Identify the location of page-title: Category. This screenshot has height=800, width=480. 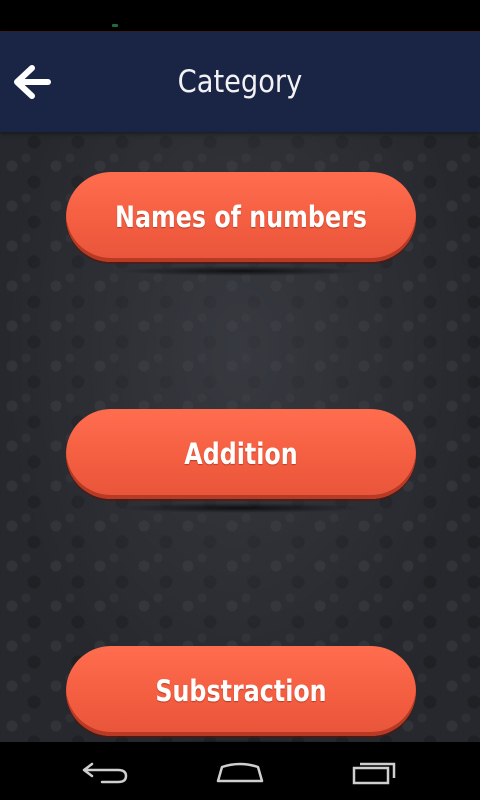
(240, 82).